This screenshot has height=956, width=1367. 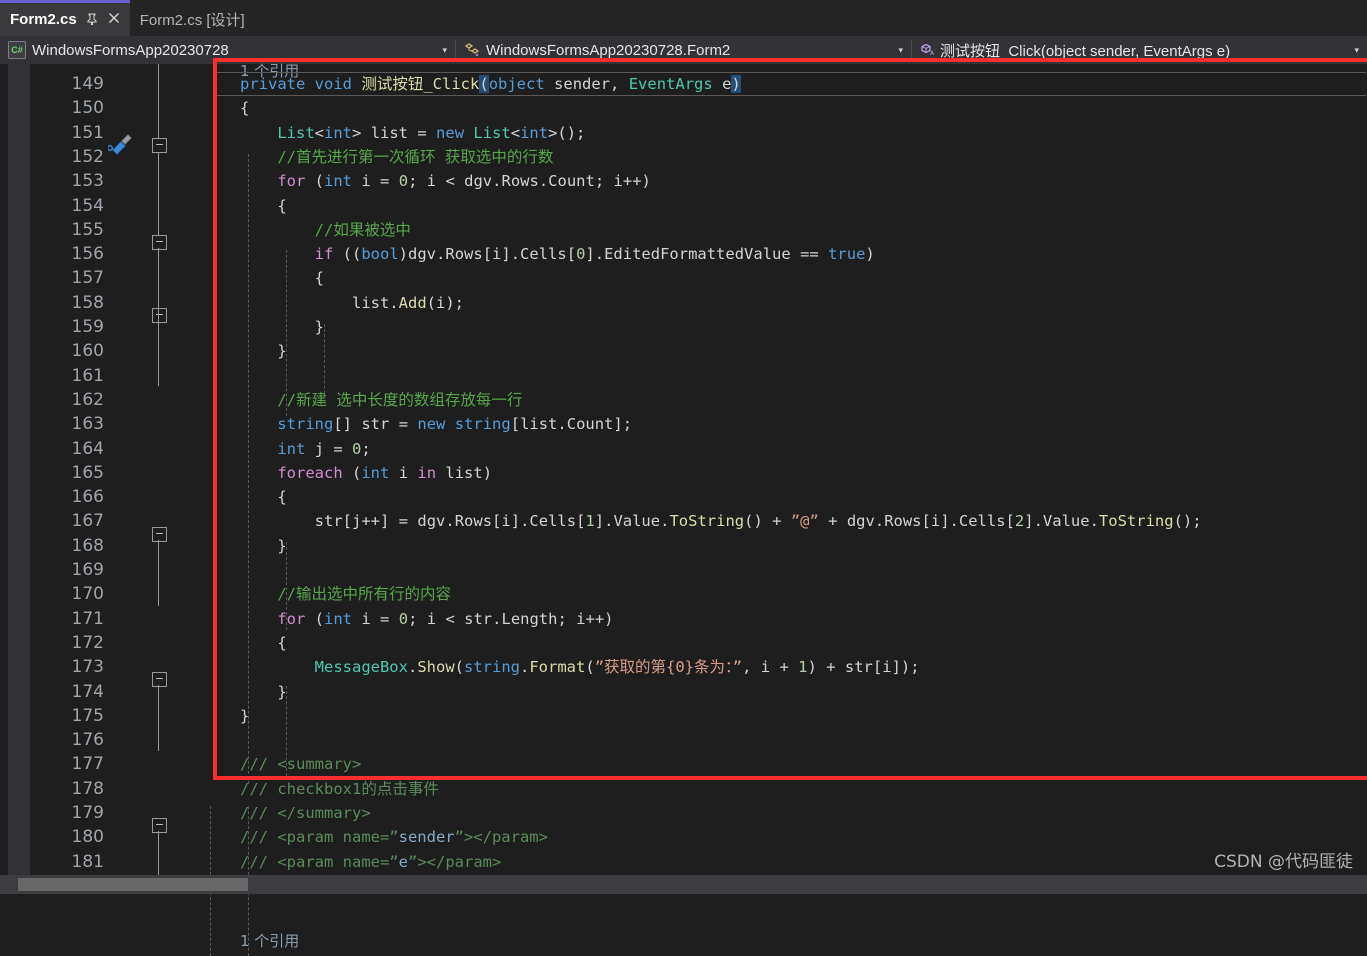 What do you see at coordinates (87, 375) in the screenshot?
I see `line-number: 161` at bounding box center [87, 375].